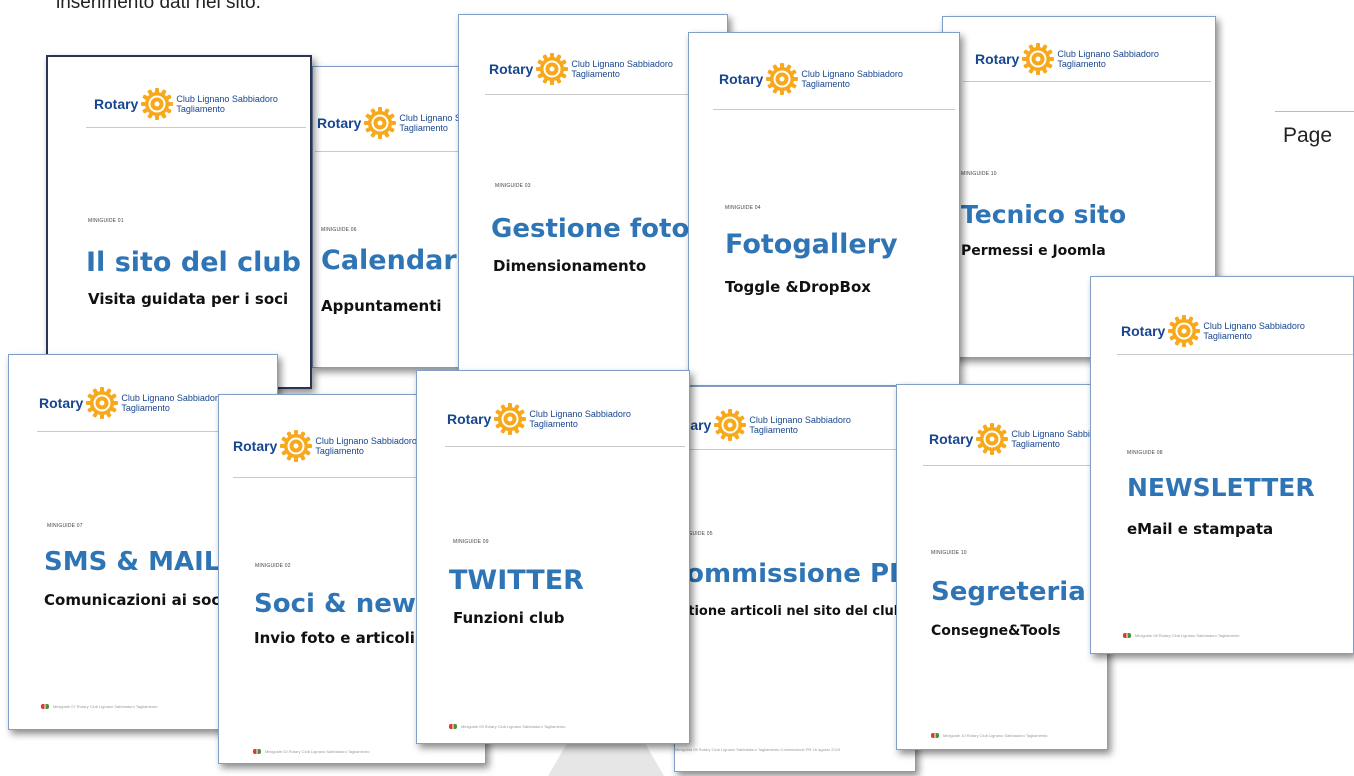 The width and height of the screenshot is (1354, 776). What do you see at coordinates (1033, 251) in the screenshot?
I see `card-subtitle: Permessi e Joomla` at bounding box center [1033, 251].